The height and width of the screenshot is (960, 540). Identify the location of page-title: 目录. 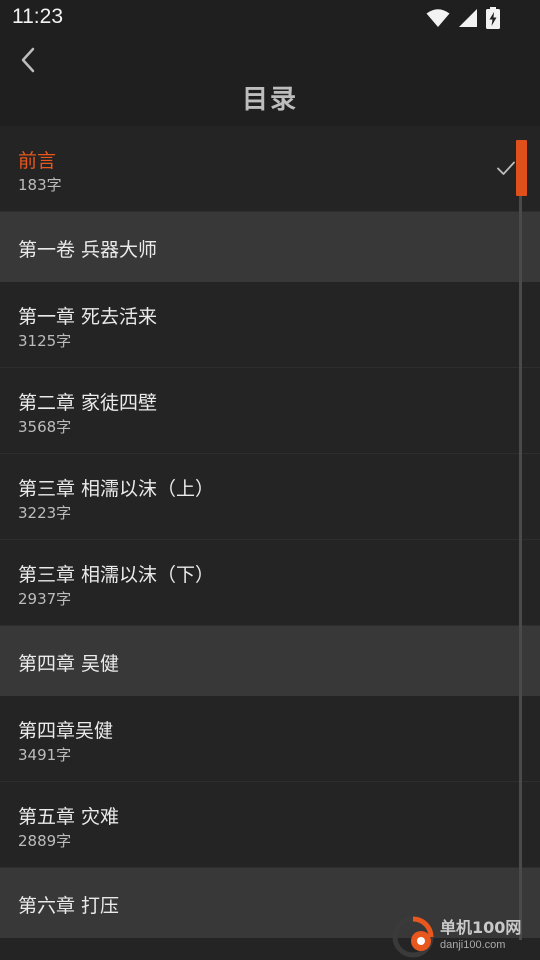
(269, 100).